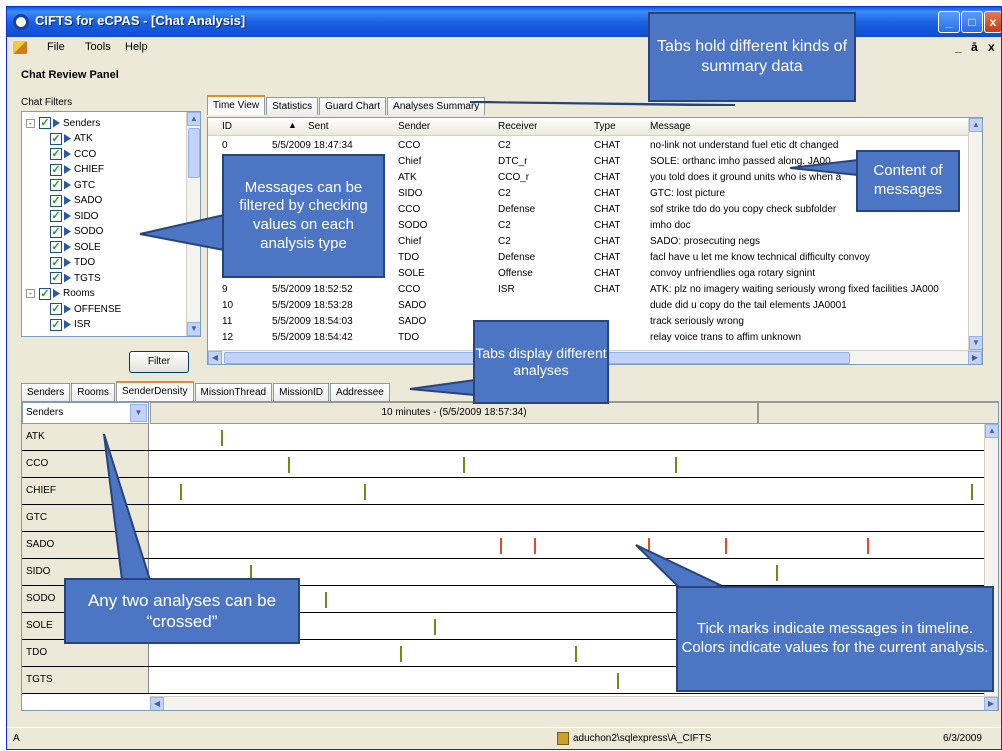 This screenshot has width=1002, height=751. What do you see at coordinates (138, 413) in the screenshot?
I see `chevron-down-icon: ▼` at bounding box center [138, 413].